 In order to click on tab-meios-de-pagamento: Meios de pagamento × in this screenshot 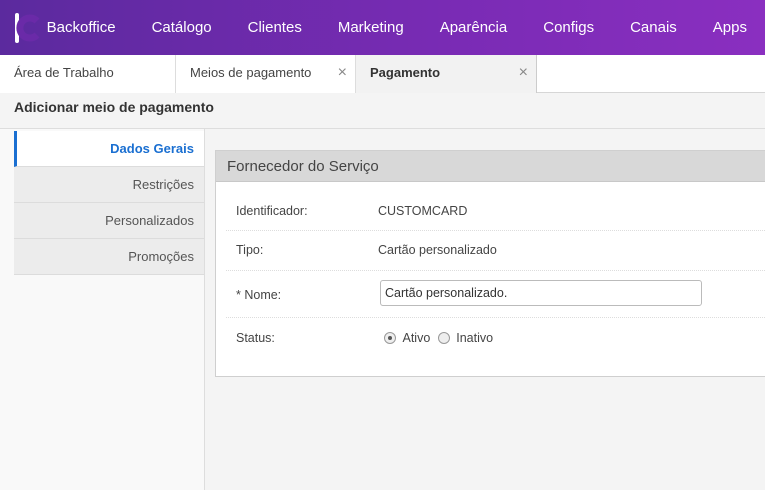, I will do `click(266, 74)`.